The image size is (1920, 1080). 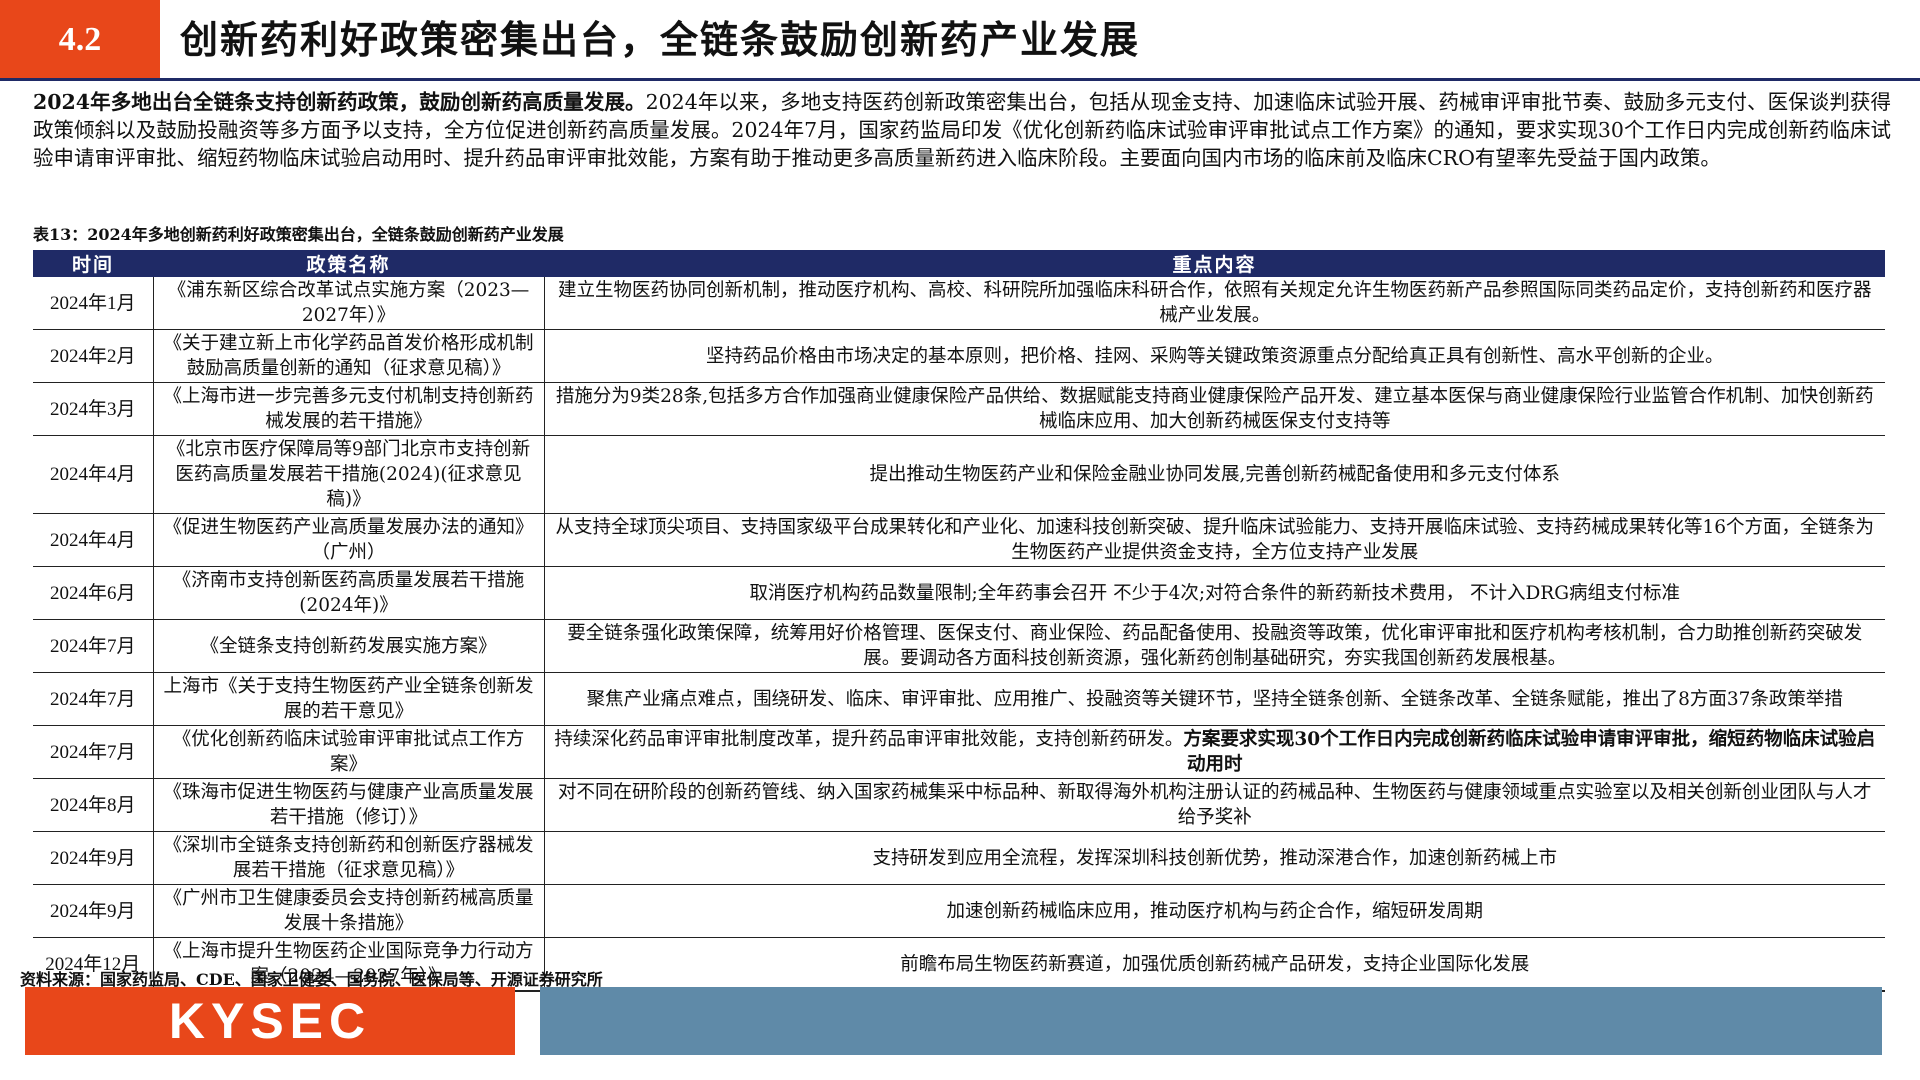 What do you see at coordinates (960, 79) in the screenshot?
I see `header-divider` at bounding box center [960, 79].